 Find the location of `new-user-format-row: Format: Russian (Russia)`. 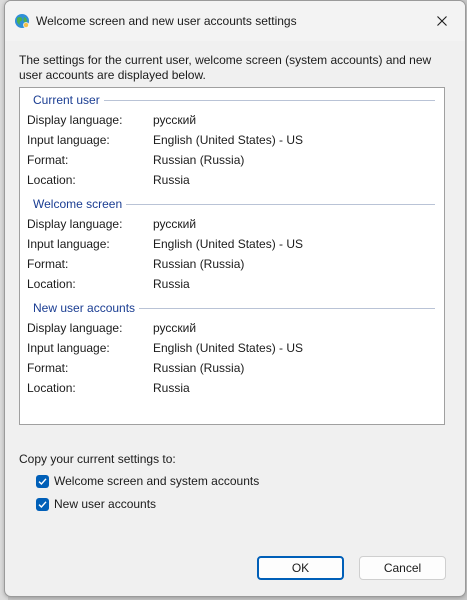

new-user-format-row: Format: Russian (Russia) is located at coordinates (227, 368).